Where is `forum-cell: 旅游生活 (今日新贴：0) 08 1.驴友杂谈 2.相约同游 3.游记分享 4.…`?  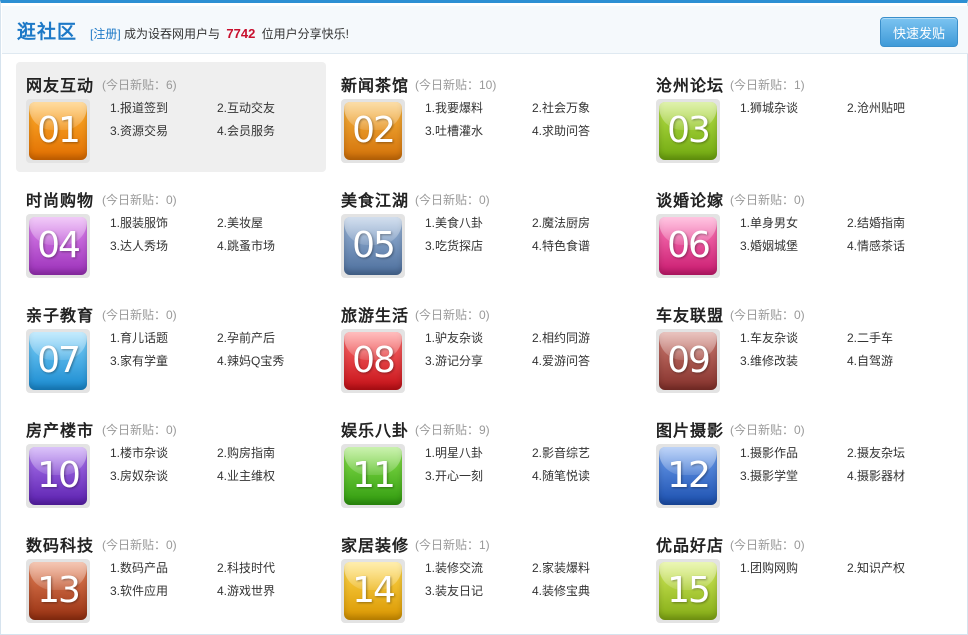
forum-cell: 旅游生活 (今日新贴：0) 08 1.驴友杂谈 2.相约同游 3.游记分享 4.… is located at coordinates (486, 347).